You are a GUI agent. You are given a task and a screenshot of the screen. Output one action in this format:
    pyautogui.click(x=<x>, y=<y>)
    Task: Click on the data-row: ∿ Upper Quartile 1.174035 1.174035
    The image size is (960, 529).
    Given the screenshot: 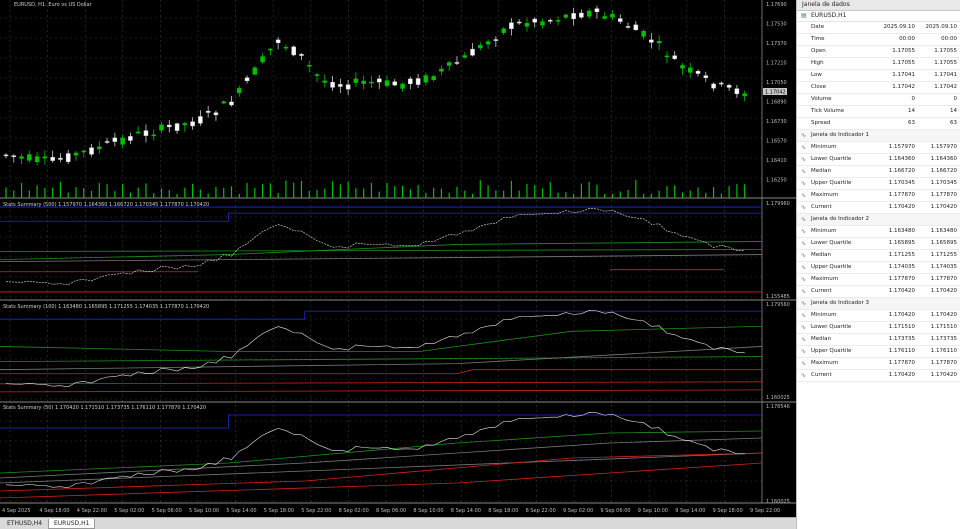 What is the action you would take?
    pyautogui.click(x=878, y=267)
    